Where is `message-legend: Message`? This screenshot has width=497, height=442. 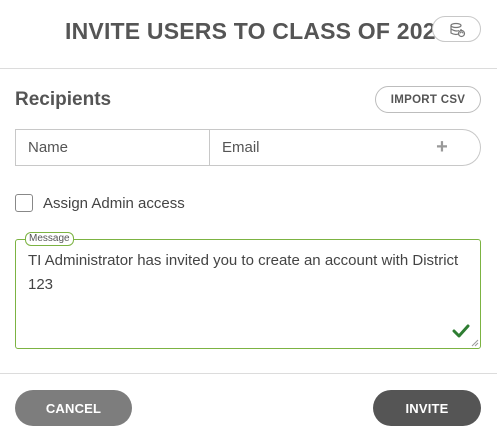
message-legend: Message is located at coordinates (49, 239).